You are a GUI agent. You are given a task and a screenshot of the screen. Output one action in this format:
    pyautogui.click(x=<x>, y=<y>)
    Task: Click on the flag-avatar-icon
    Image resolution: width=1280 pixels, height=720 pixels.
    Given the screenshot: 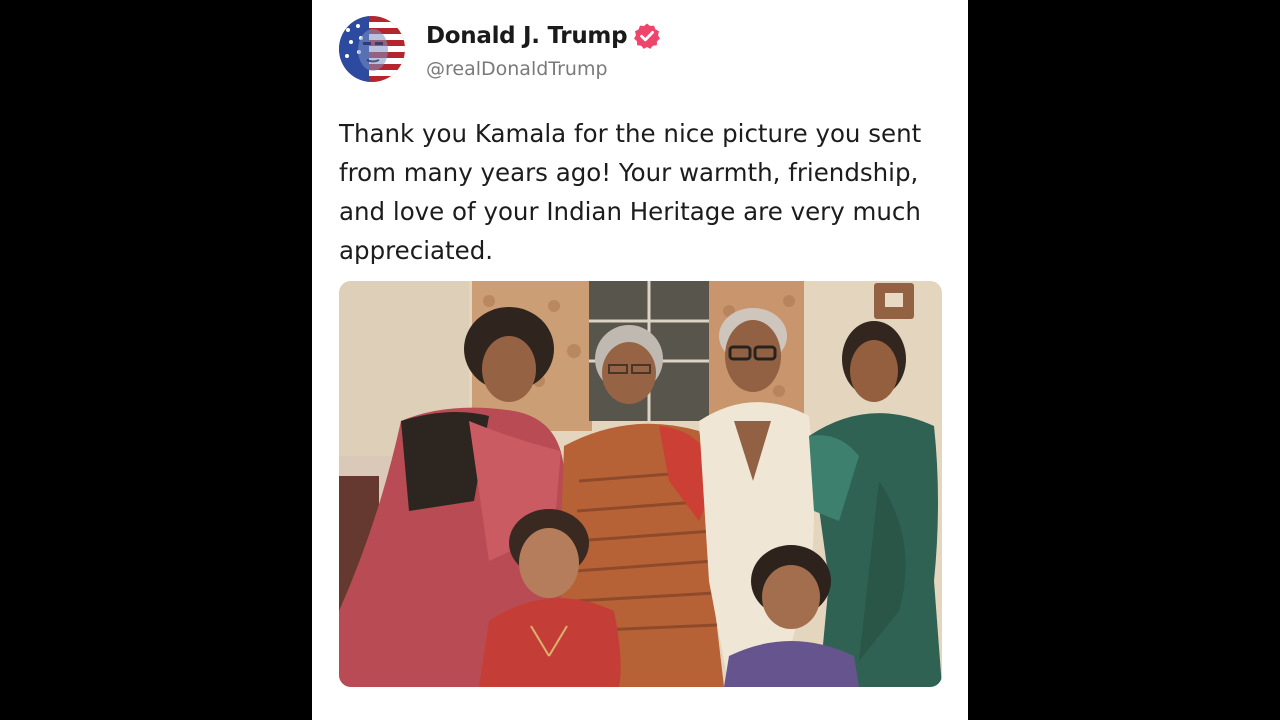 What is the action you would take?
    pyautogui.click(x=372, y=49)
    